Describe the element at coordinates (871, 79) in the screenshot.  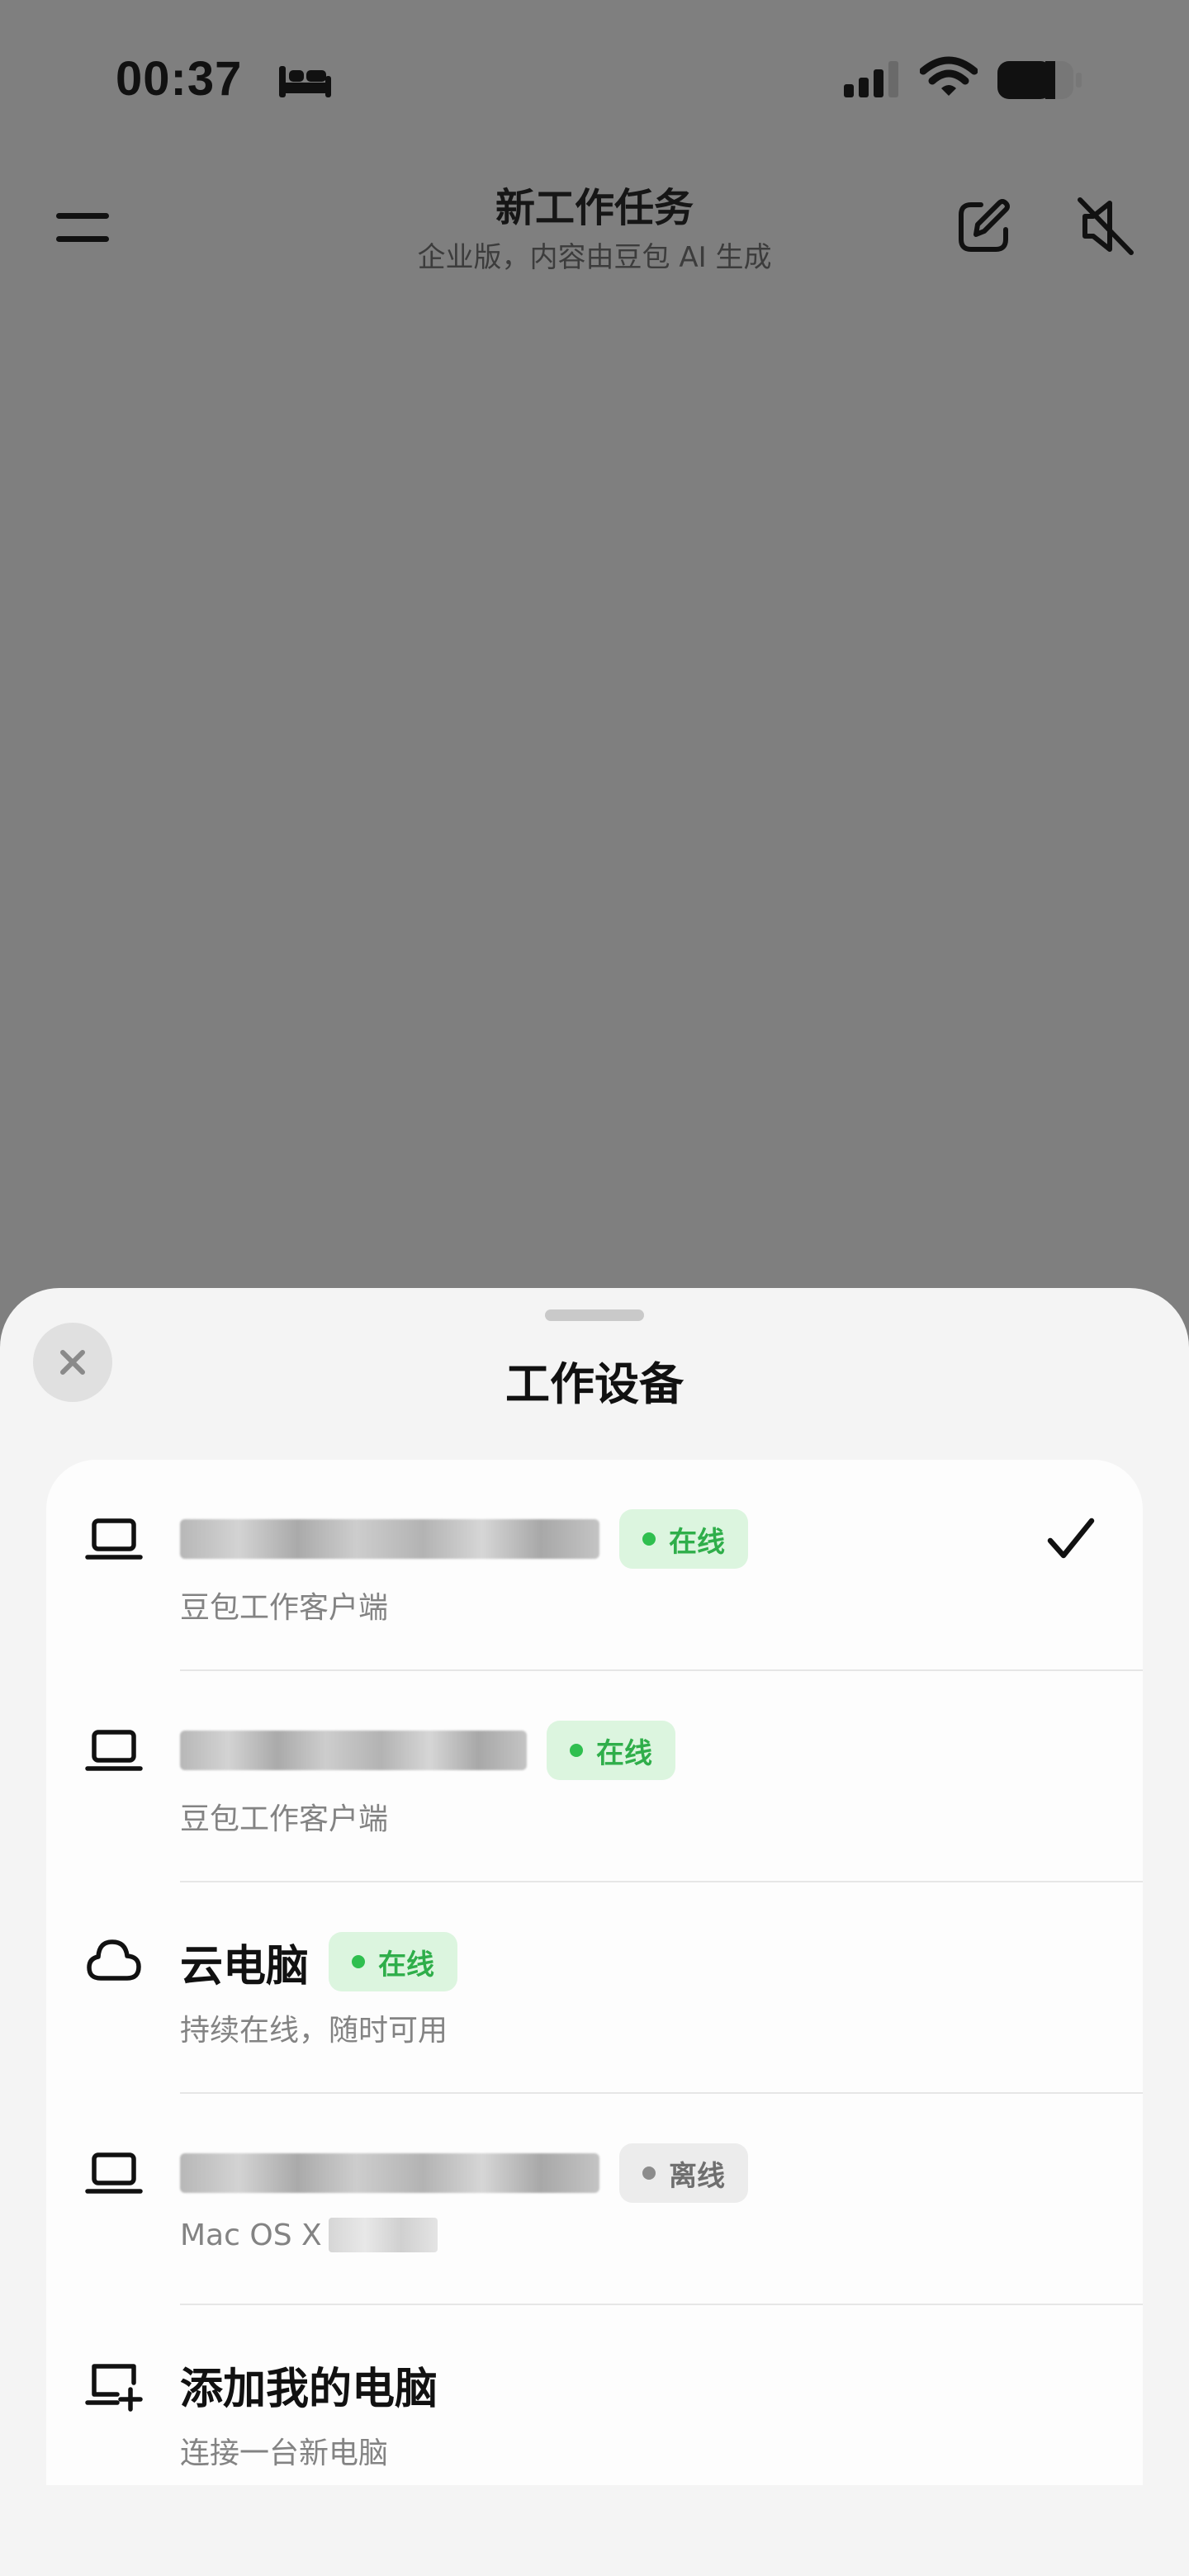
I see `cellular-signal-icon` at that location.